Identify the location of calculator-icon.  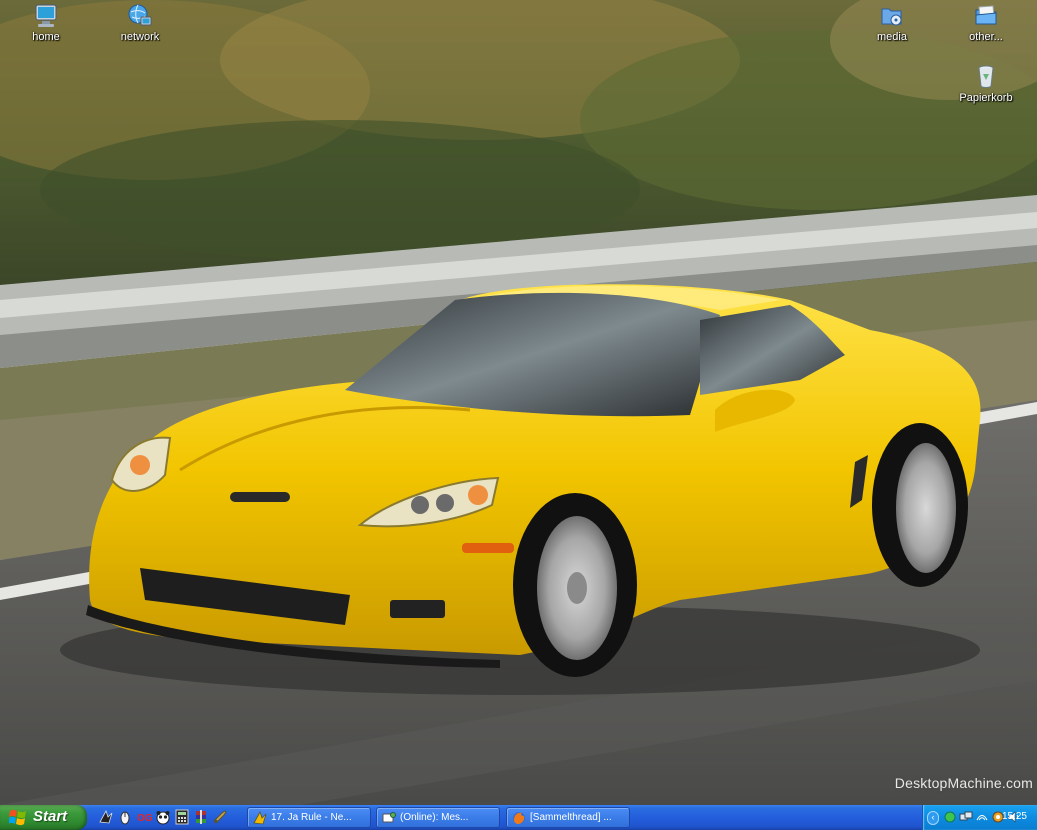
(182, 817).